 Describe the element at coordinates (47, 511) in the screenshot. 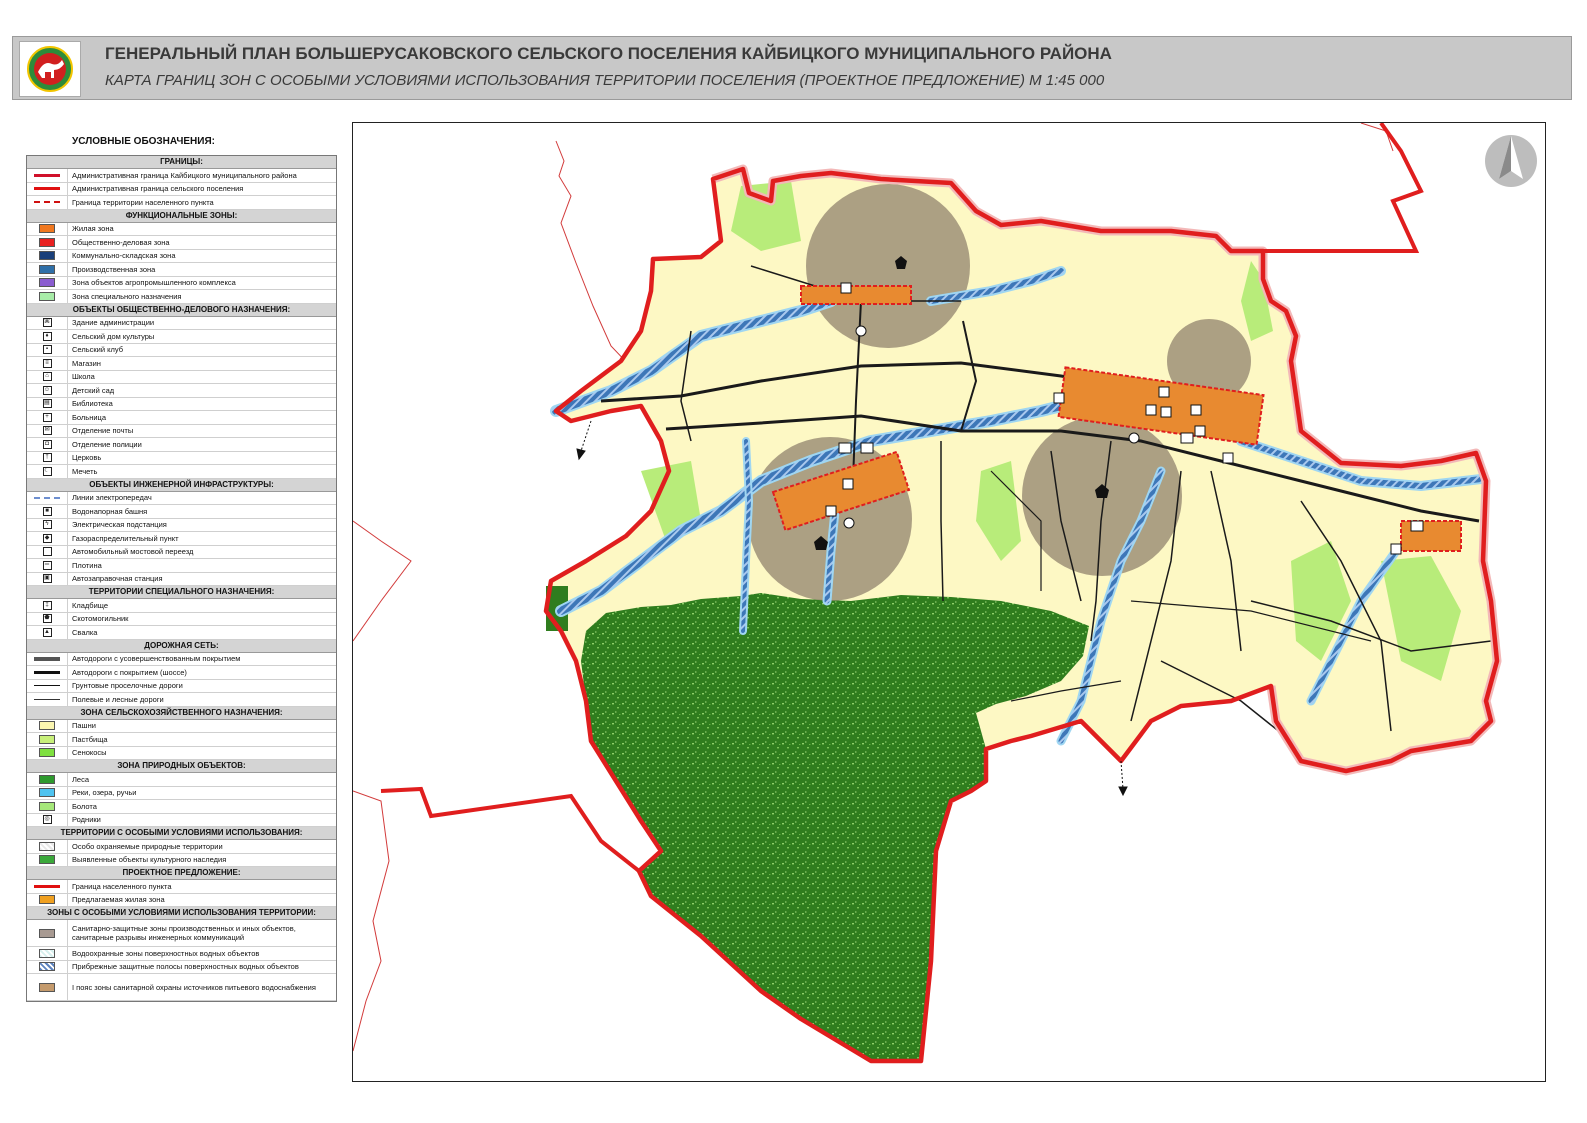

I see `legend-symbol: ■` at that location.